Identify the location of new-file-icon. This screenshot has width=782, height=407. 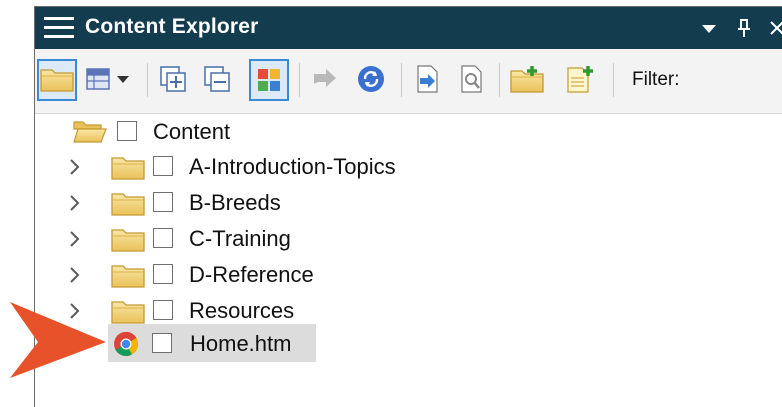
(580, 79).